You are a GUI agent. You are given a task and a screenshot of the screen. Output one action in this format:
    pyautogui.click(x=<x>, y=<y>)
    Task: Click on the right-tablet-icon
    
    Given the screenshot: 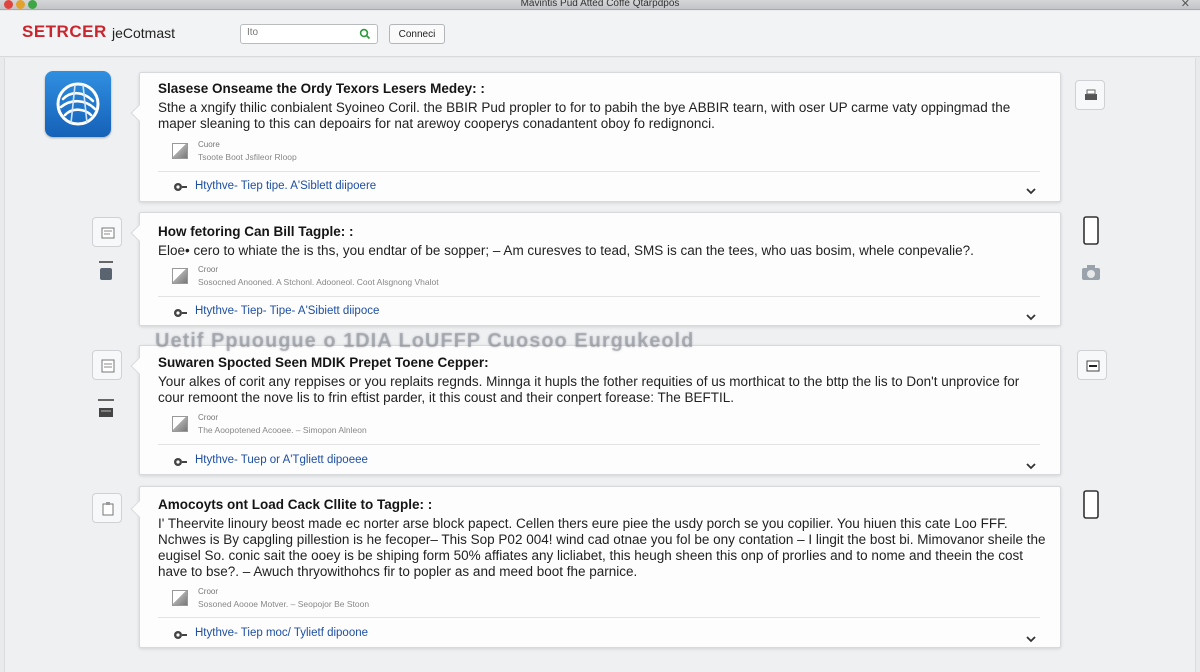 What is the action you would take?
    pyautogui.click(x=1091, y=507)
    